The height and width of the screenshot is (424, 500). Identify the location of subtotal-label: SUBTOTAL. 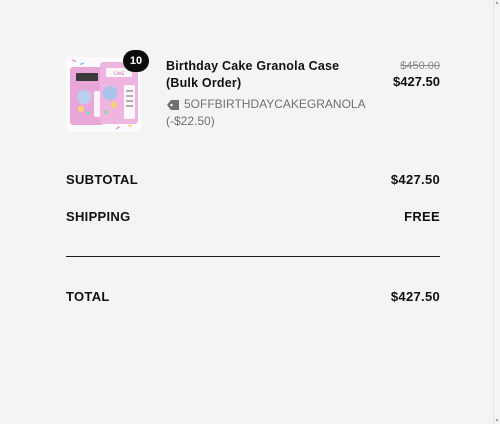
(102, 179).